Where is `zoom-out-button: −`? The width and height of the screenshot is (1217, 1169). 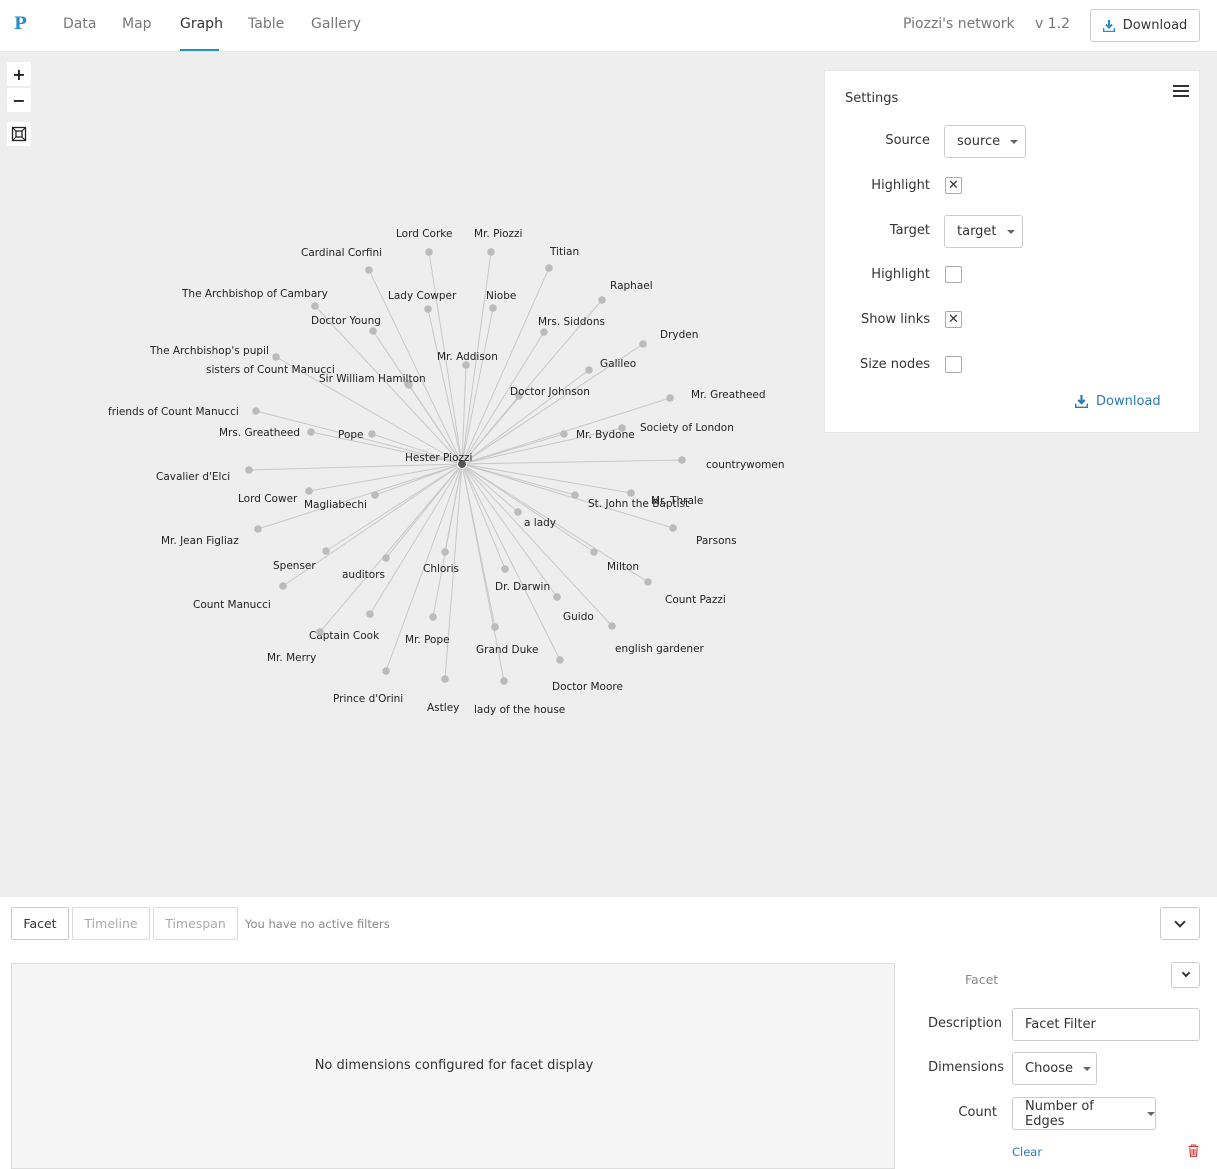 zoom-out-button: − is located at coordinates (19, 100).